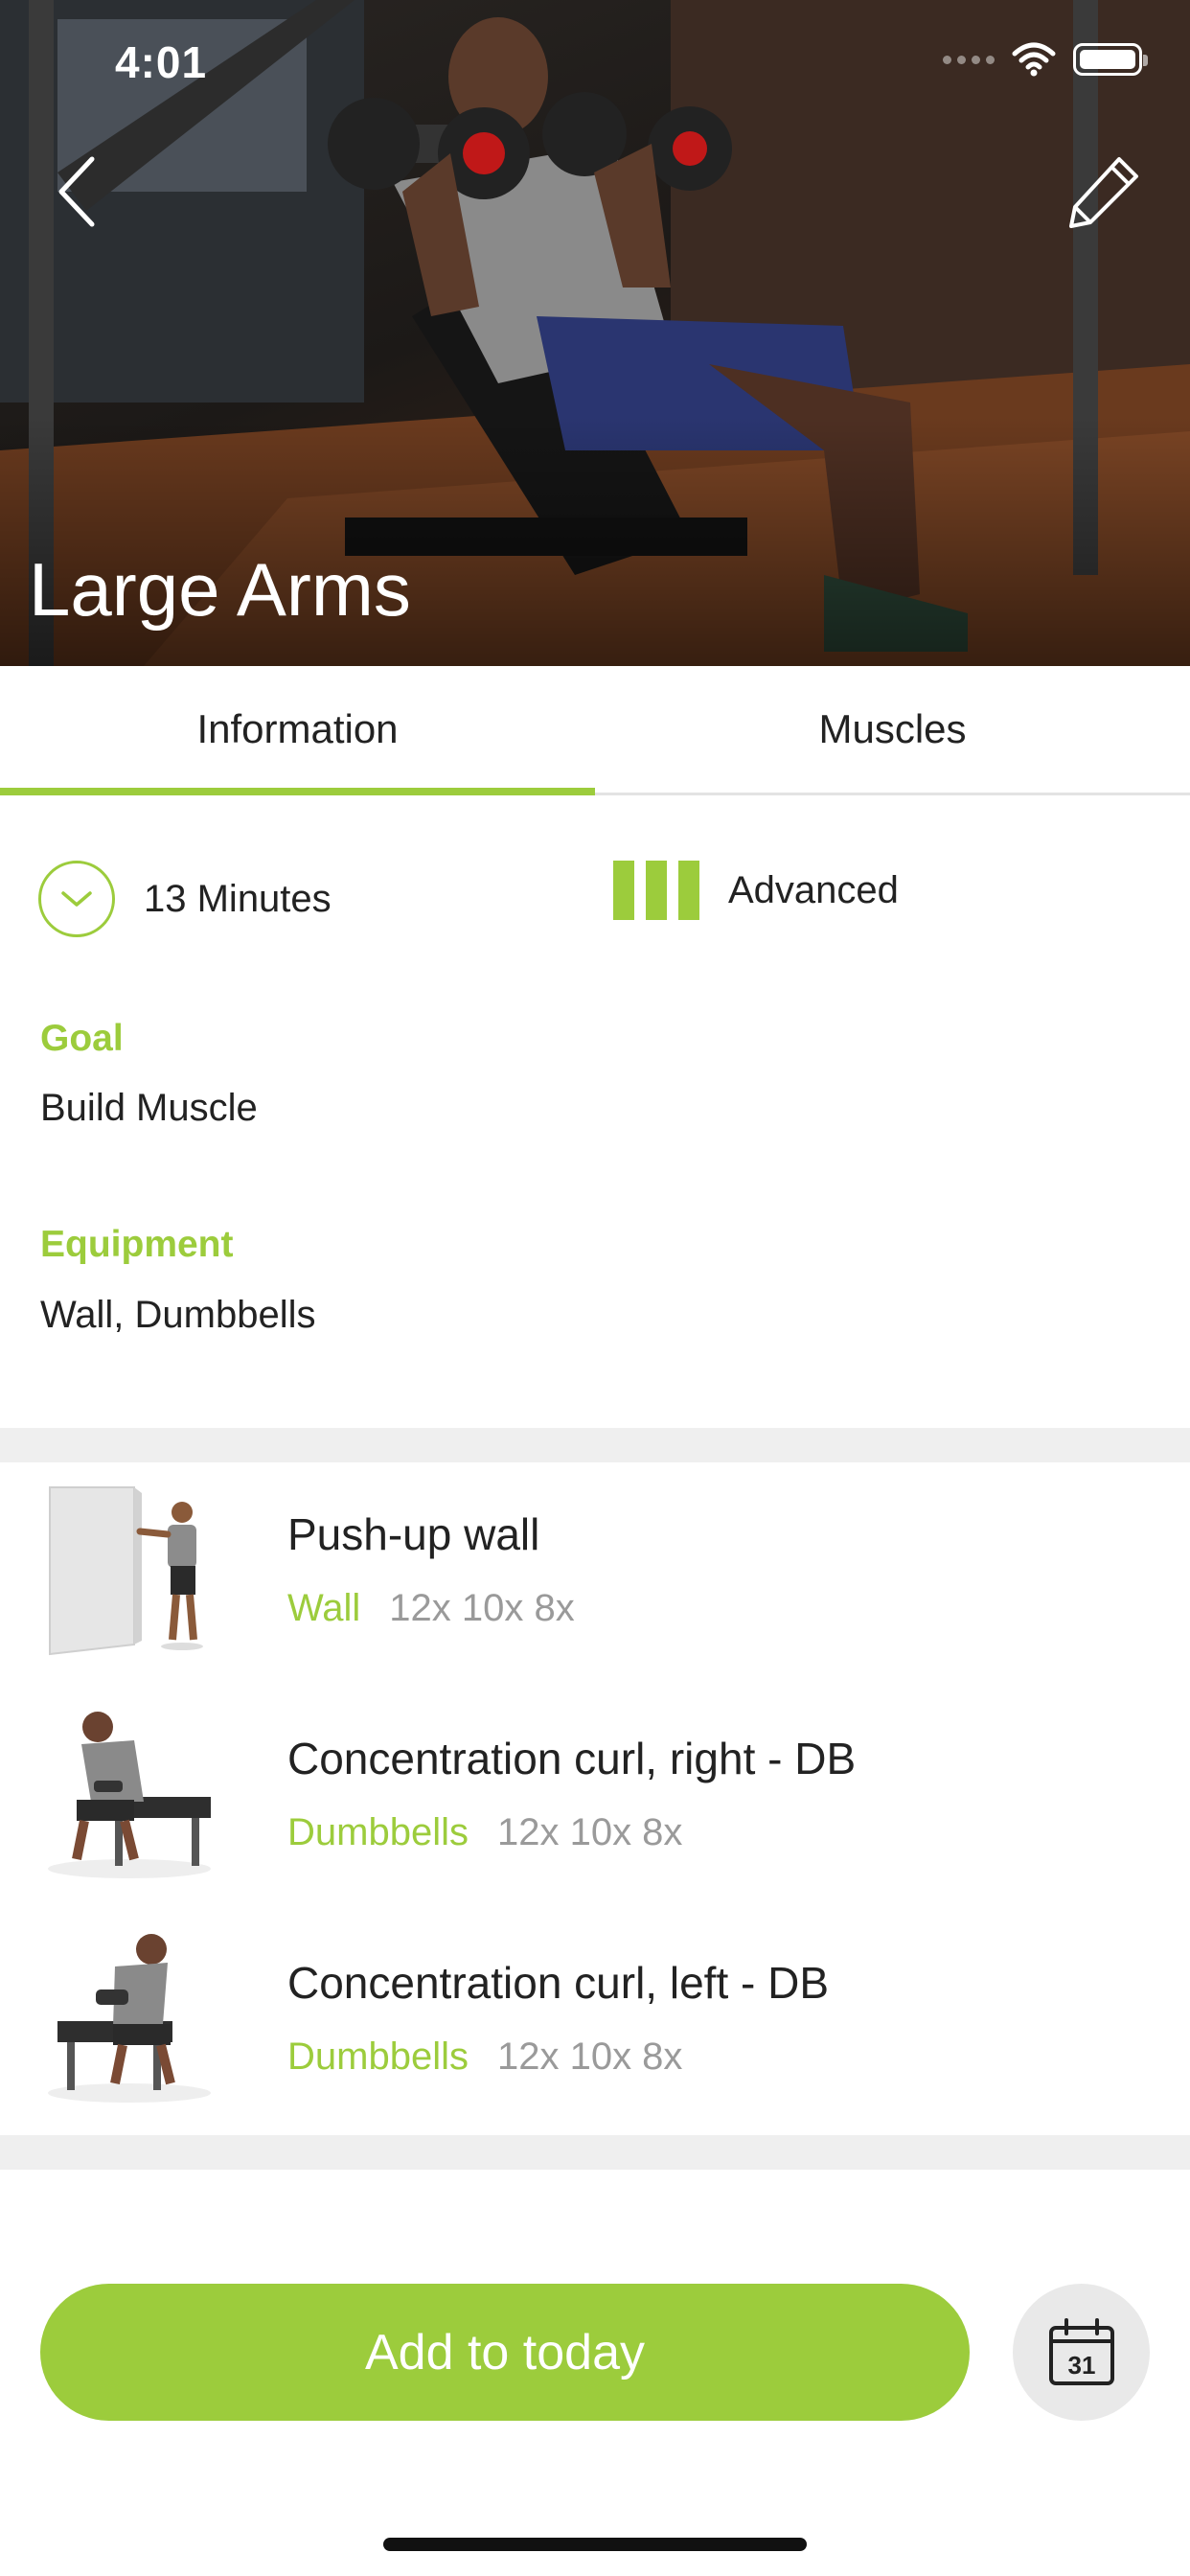  I want to click on exercise-row: Push-up wall Wall 12x 10x 8x, so click(595, 1575).